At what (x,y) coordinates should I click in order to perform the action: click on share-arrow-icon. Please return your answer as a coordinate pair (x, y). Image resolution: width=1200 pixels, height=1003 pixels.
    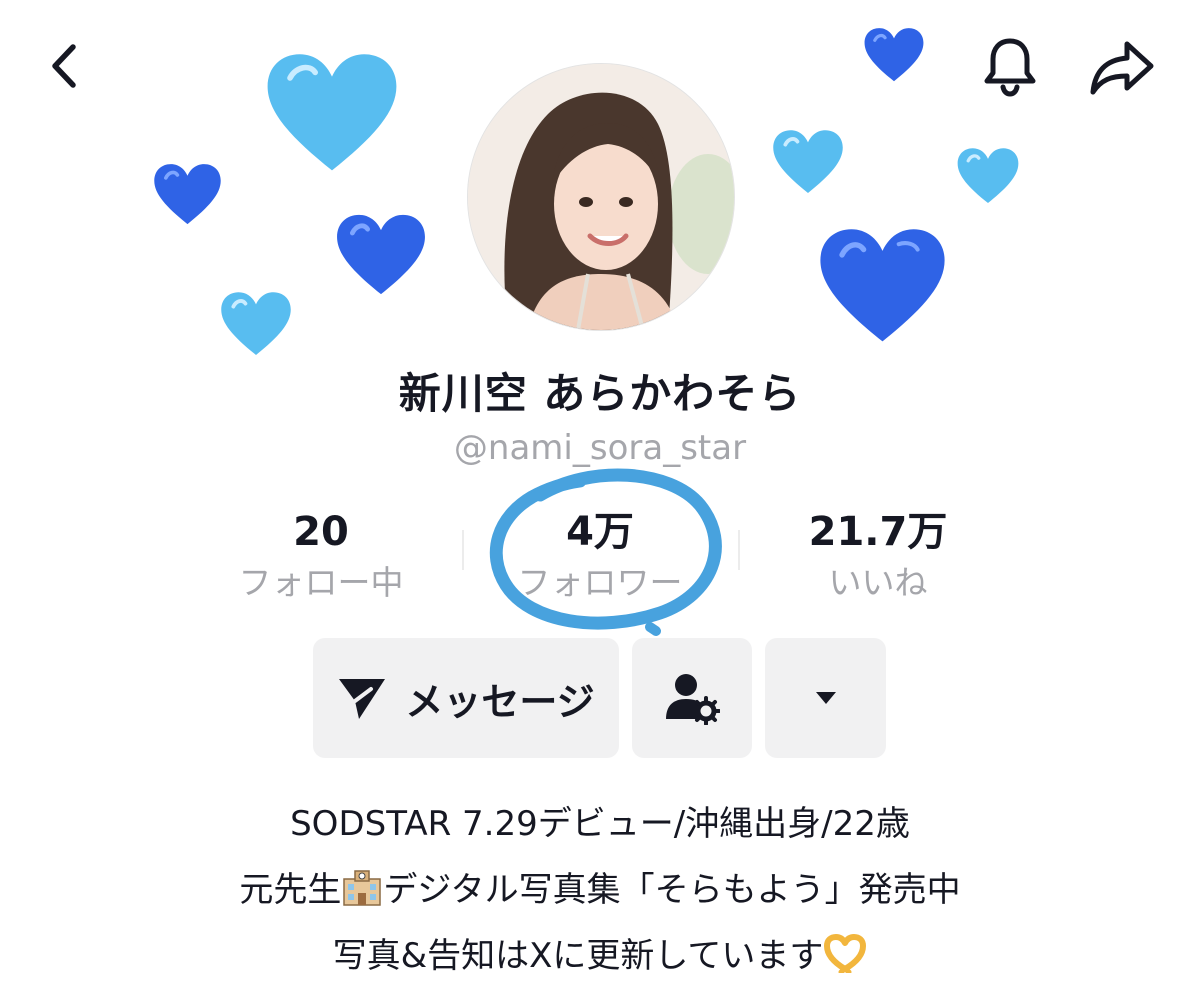
    Looking at the image, I should click on (1122, 68).